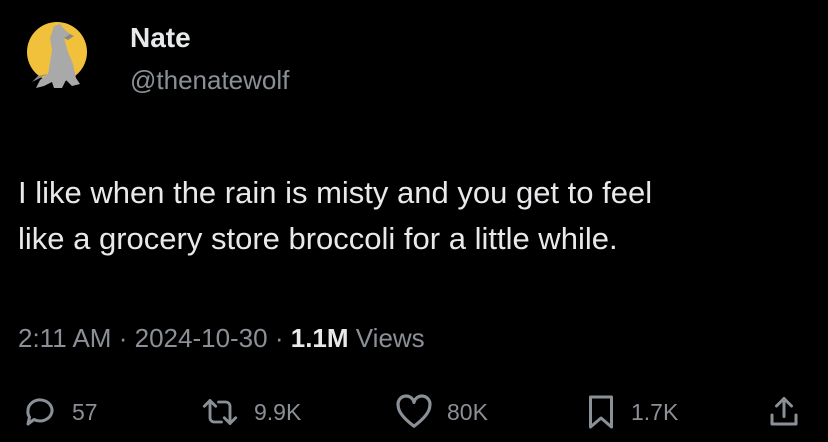 The image size is (828, 442). Describe the element at coordinates (209, 80) in the screenshot. I see `author-handle: @thenatewolf` at that location.